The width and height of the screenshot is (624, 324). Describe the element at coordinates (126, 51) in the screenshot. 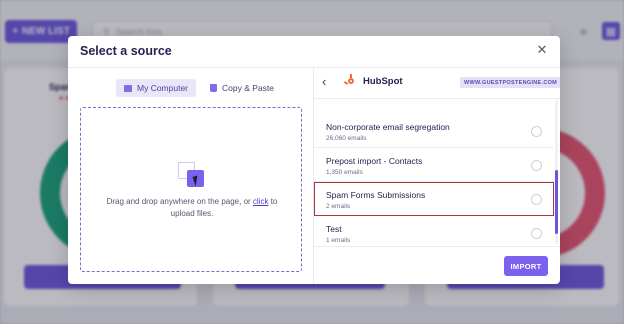

I see `modal-title: Select a source` at that location.